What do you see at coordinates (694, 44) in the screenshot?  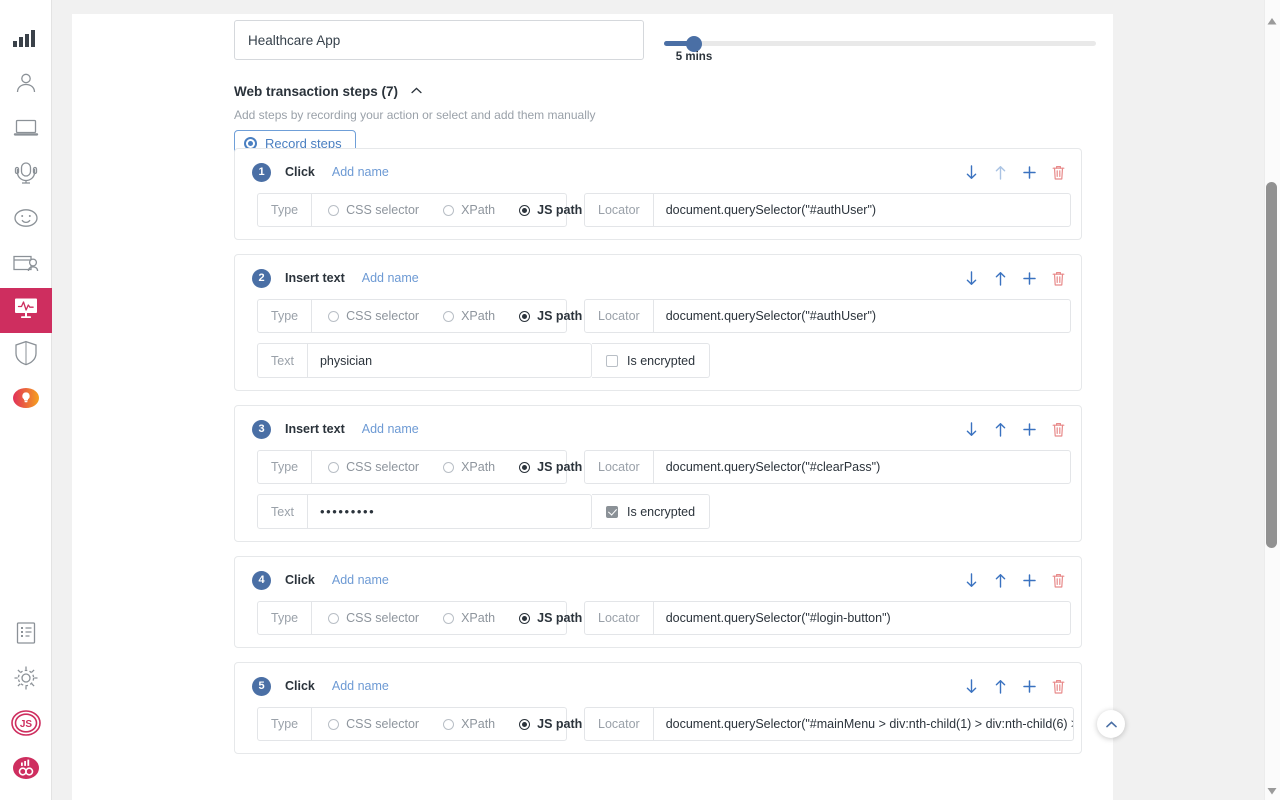 I see `slider-thumb` at bounding box center [694, 44].